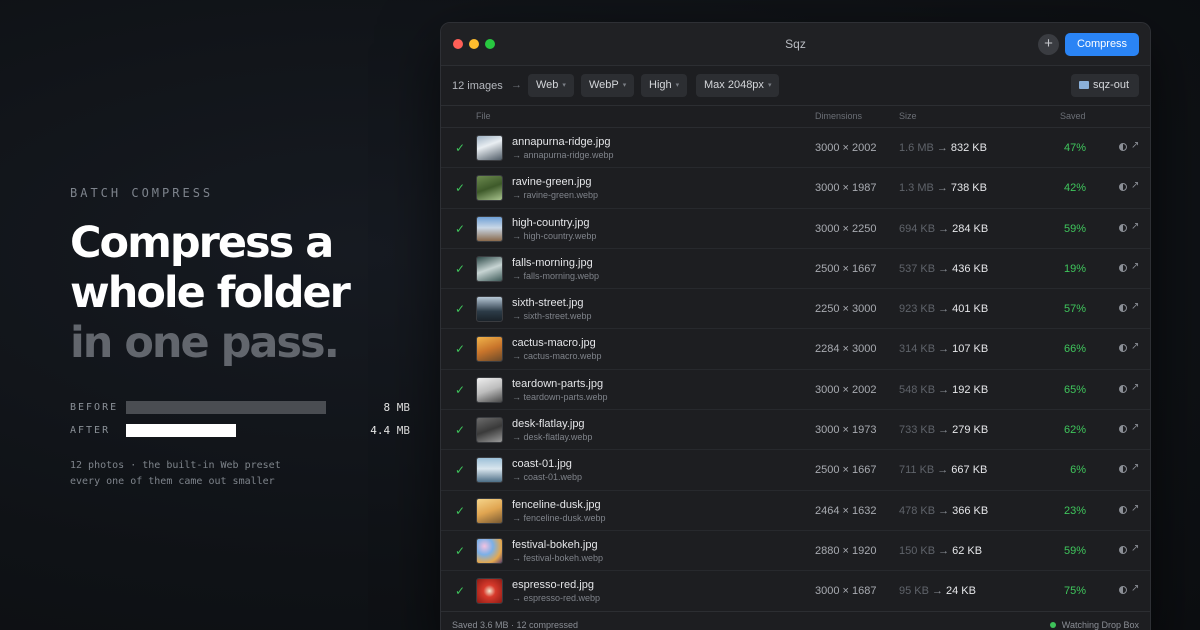 This screenshot has width=1200, height=630. I want to click on size-before: 923 KB, so click(917, 309).